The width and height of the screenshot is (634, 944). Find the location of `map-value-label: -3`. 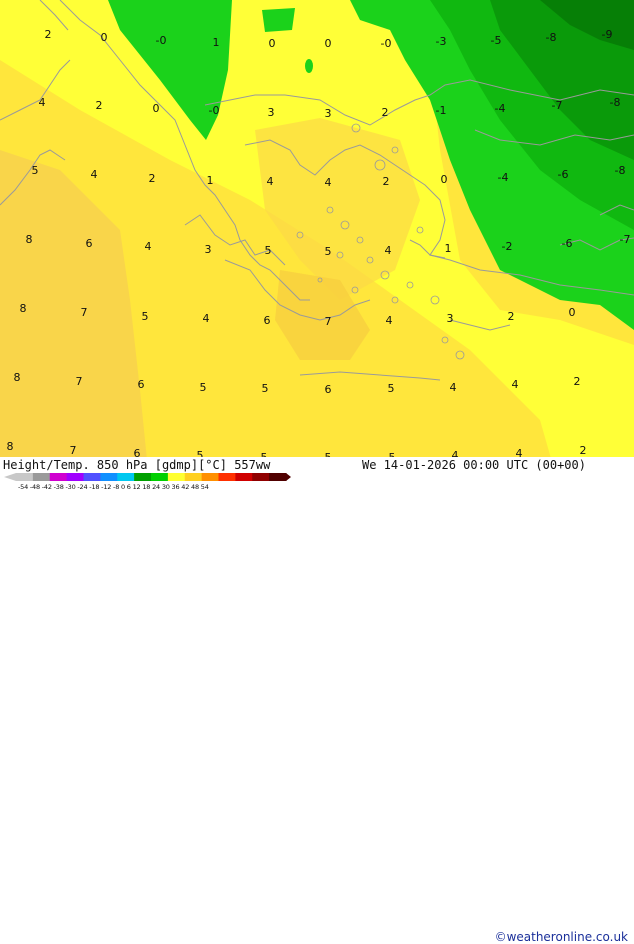

map-value-label: -3 is located at coordinates (441, 41).